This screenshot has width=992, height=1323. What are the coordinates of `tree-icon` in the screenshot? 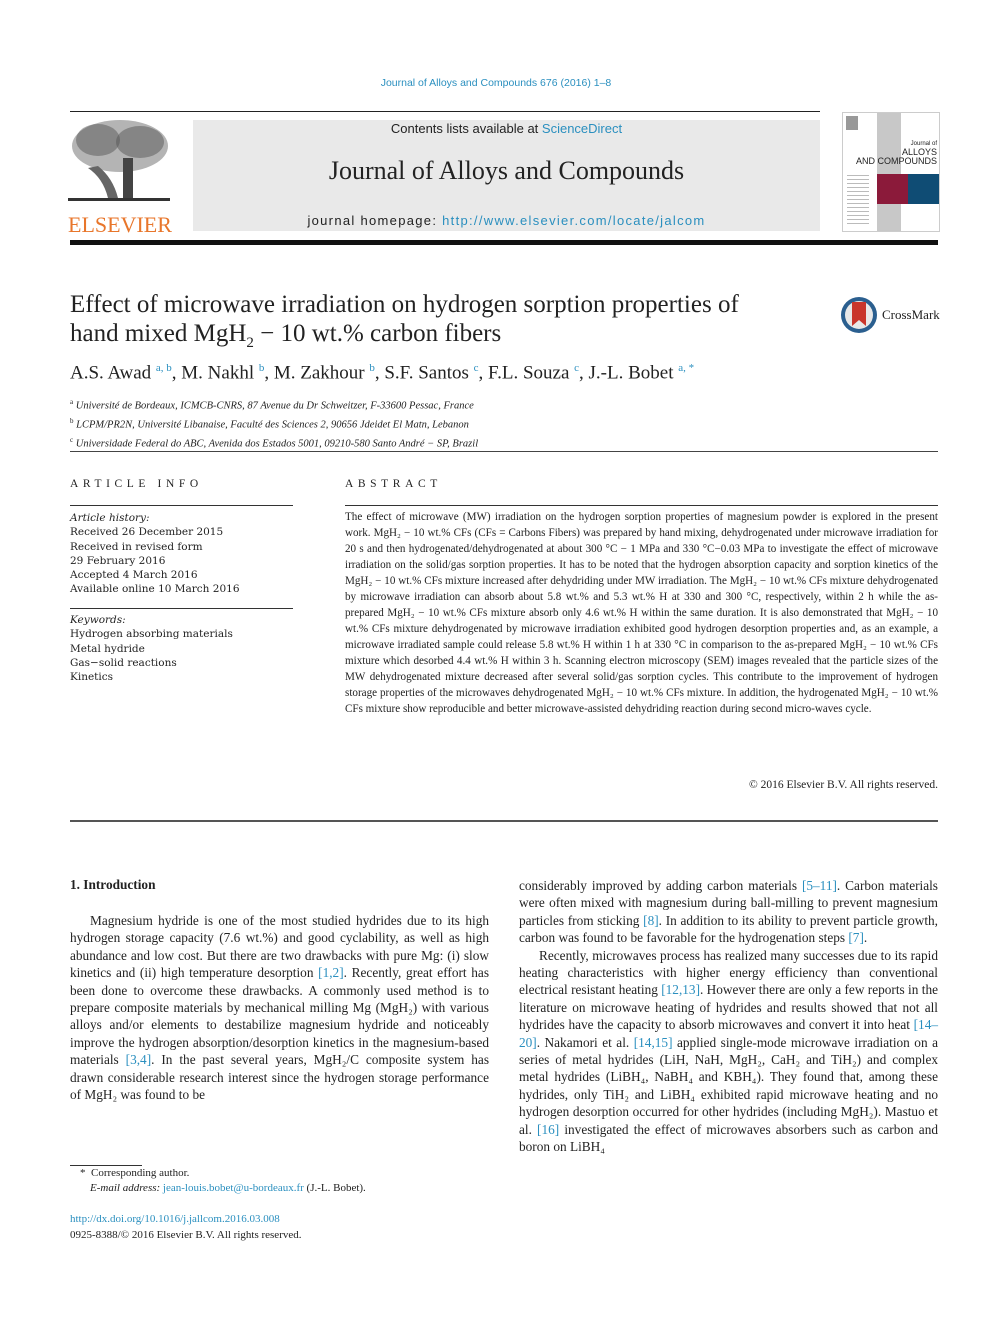 It's located at (119, 161).